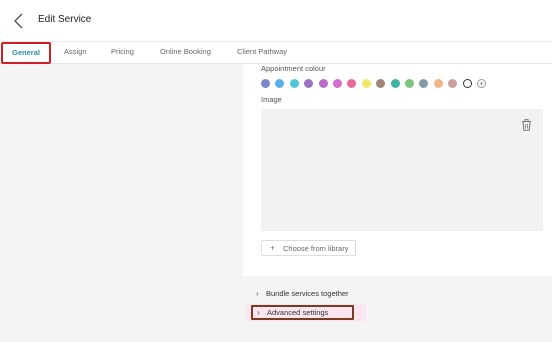 The height and width of the screenshot is (342, 552). I want to click on tab-online-booking: Online Booking, so click(185, 53).